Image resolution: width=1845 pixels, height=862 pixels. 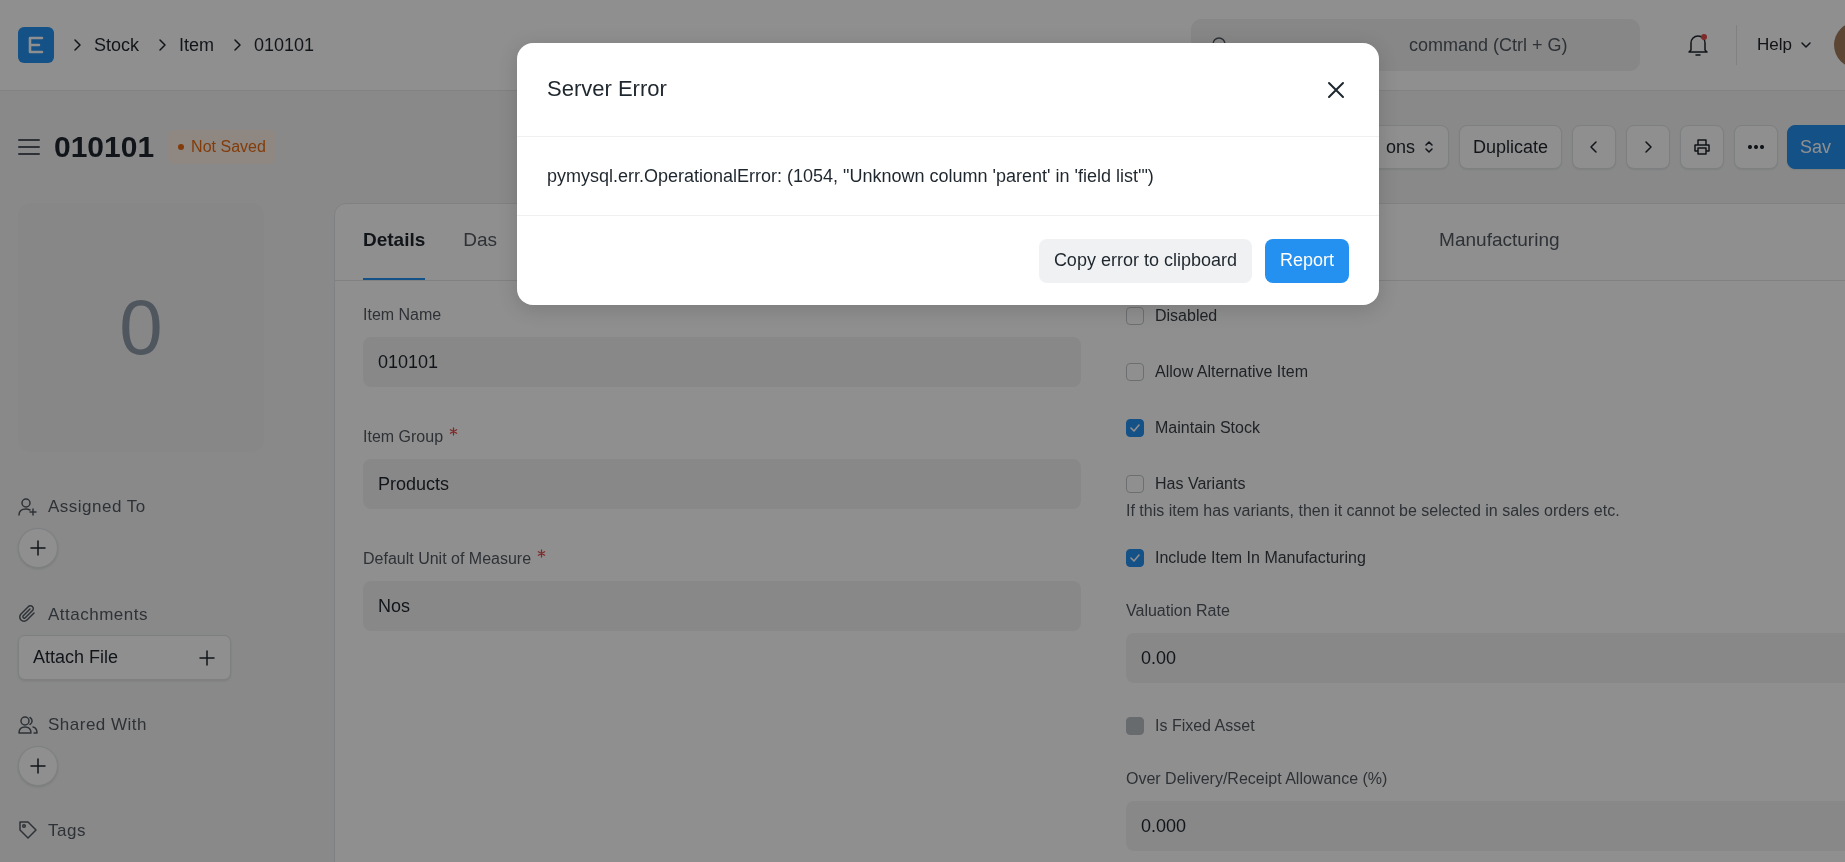 I want to click on share-button, so click(x=38, y=765).